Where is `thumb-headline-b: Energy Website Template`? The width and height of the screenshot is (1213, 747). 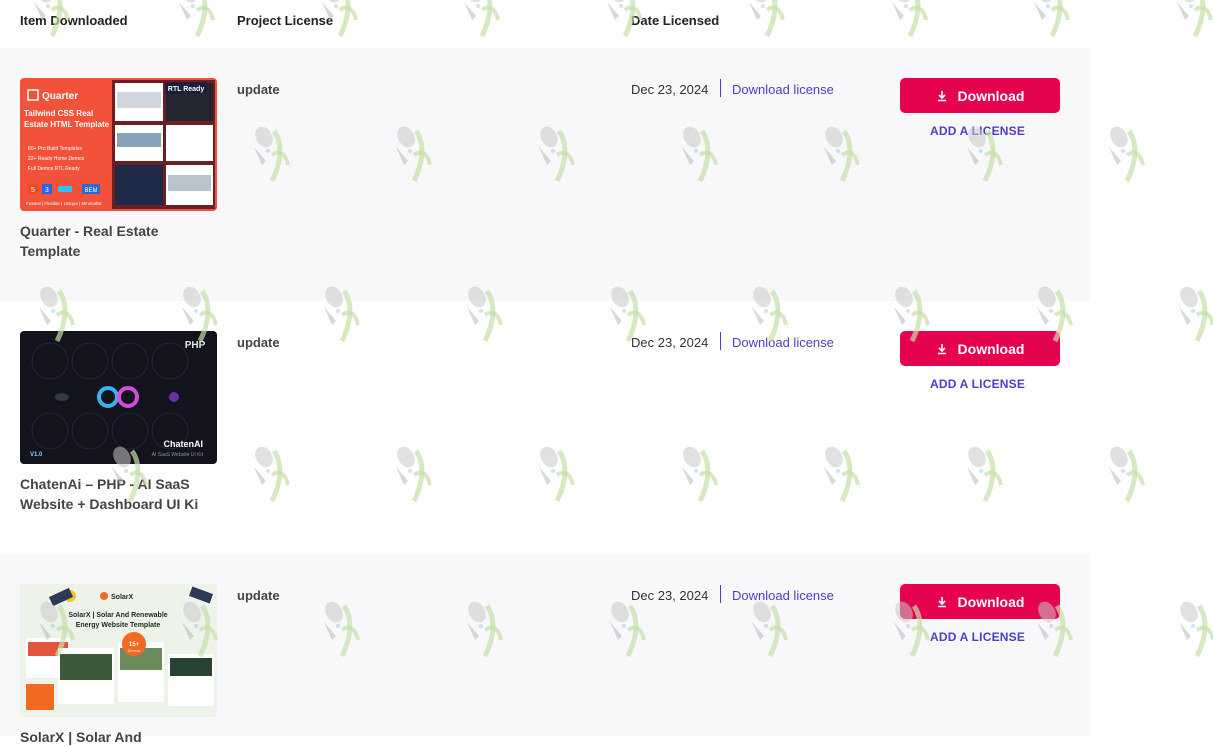 thumb-headline-b: Energy Website Template is located at coordinates (118, 625).